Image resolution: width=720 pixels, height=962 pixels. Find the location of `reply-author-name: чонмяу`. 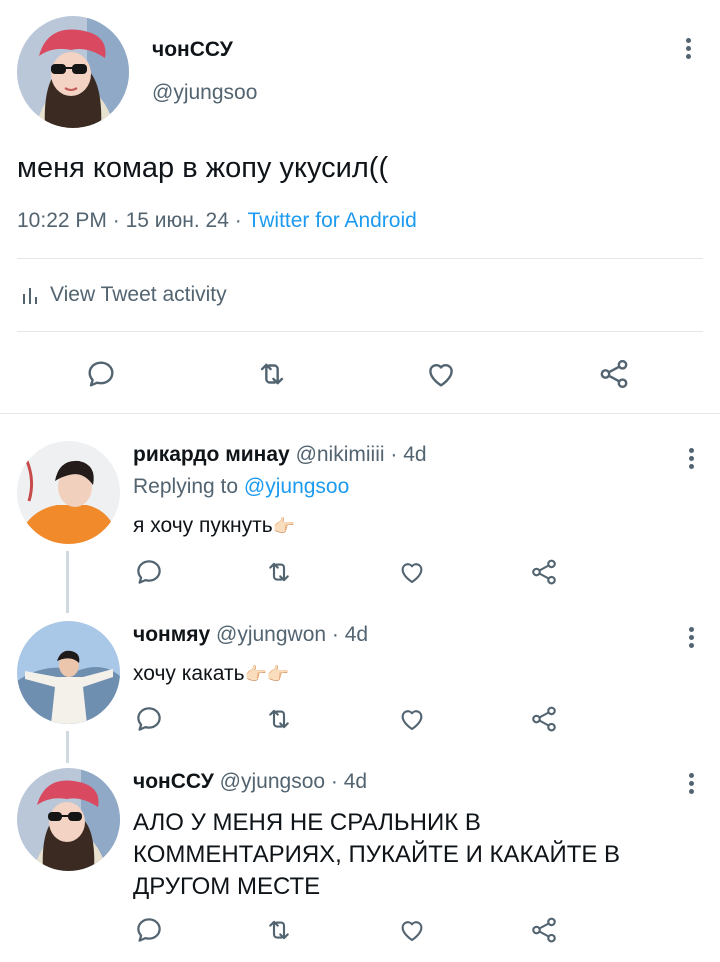

reply-author-name: чонмяу is located at coordinates (171, 634).